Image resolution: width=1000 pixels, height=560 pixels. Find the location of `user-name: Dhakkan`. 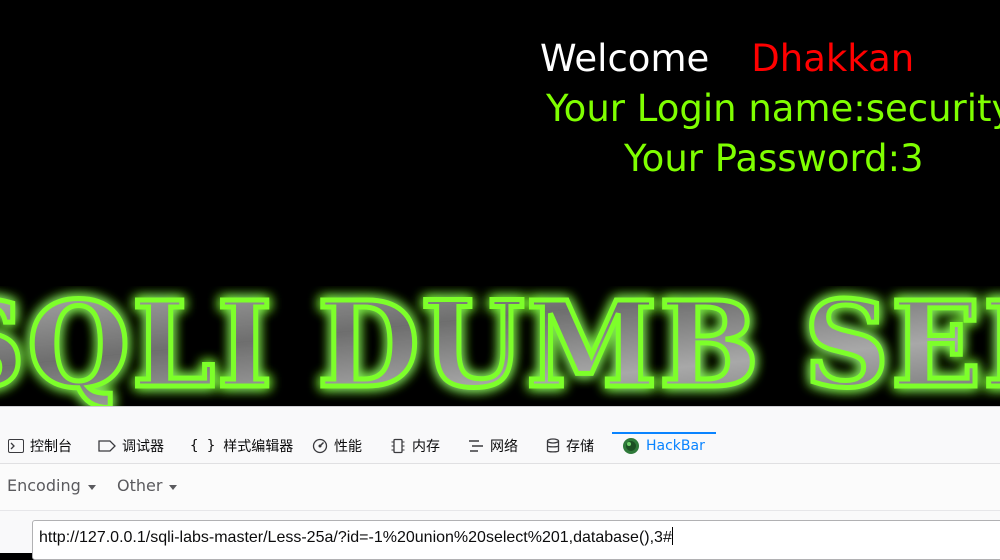

user-name: Dhakkan is located at coordinates (833, 58).